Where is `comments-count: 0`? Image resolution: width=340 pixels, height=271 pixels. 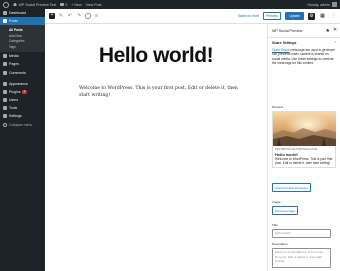
comments-count: 0 is located at coordinates (66, 4).